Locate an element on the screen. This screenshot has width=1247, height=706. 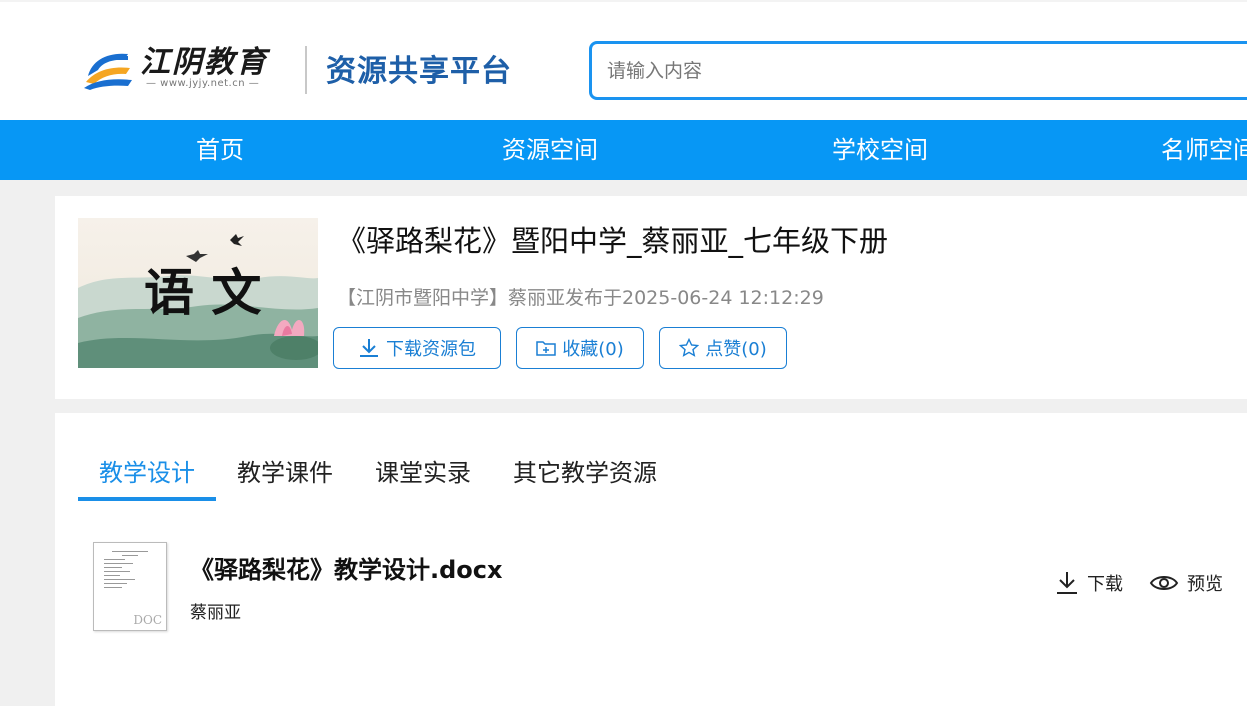
search-box is located at coordinates (918, 70).